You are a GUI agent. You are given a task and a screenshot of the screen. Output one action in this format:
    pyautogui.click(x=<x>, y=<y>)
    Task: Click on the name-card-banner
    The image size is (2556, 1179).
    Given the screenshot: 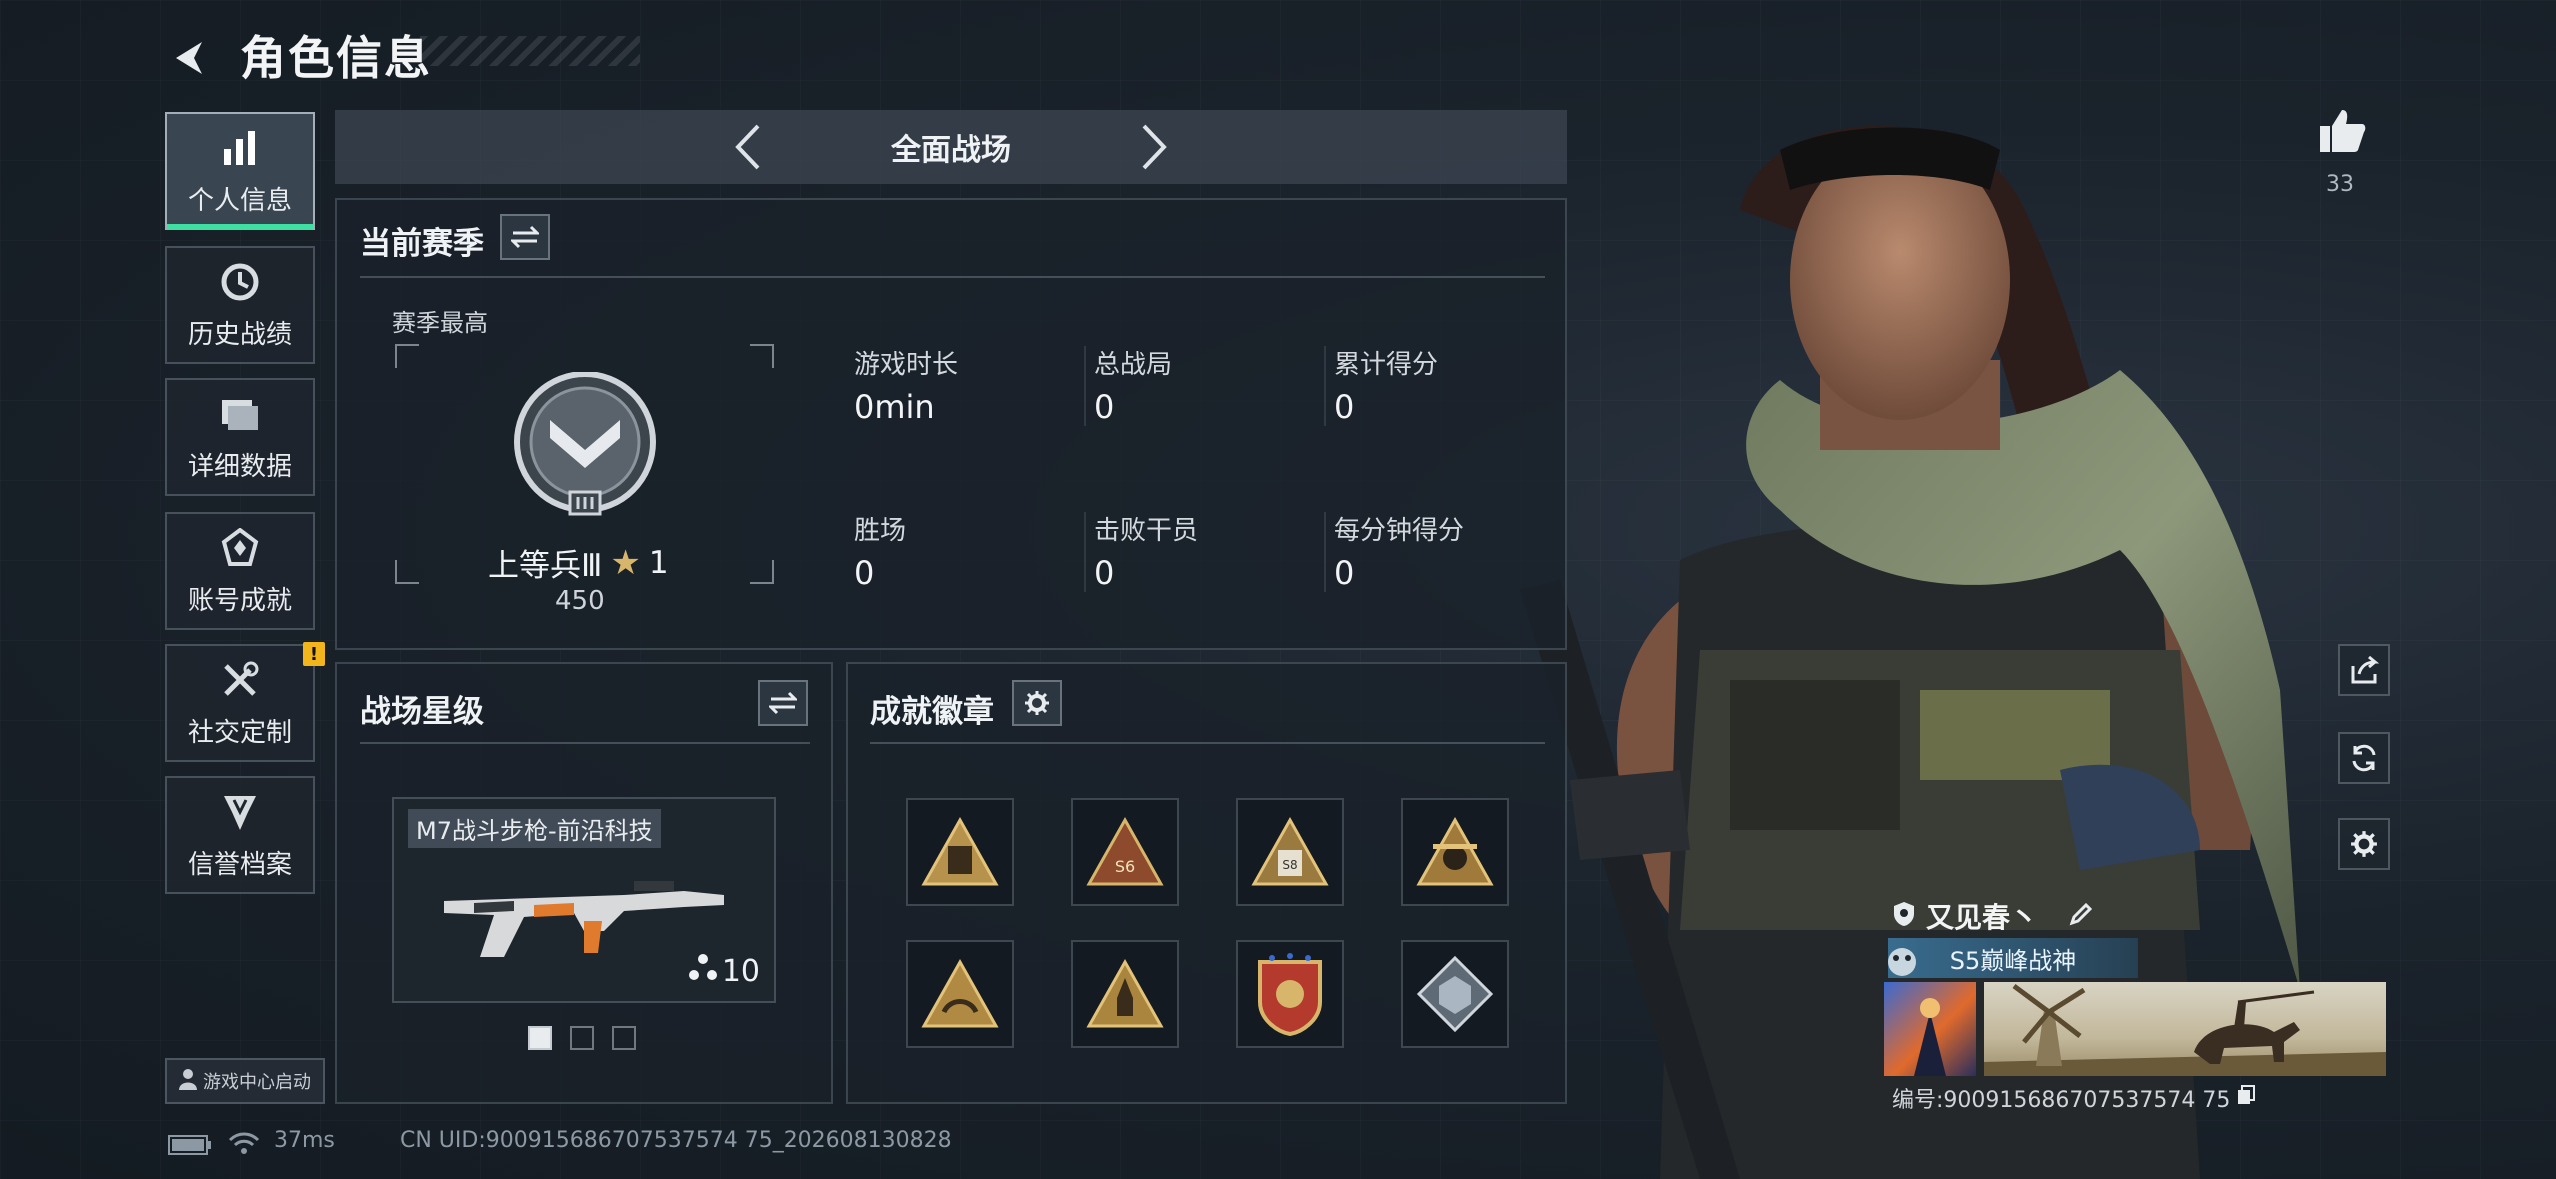 What is the action you would take?
    pyautogui.click(x=2185, y=1029)
    